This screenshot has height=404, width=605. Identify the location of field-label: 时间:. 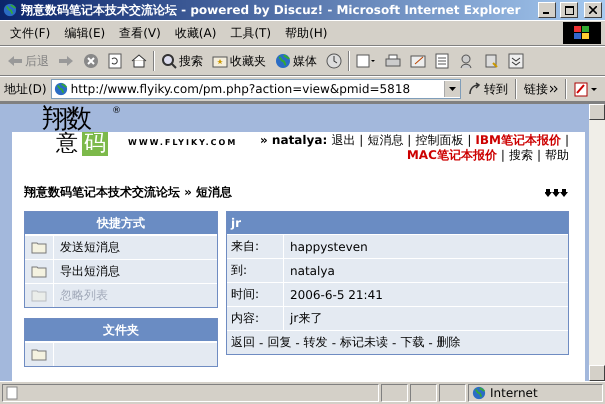
(255, 294).